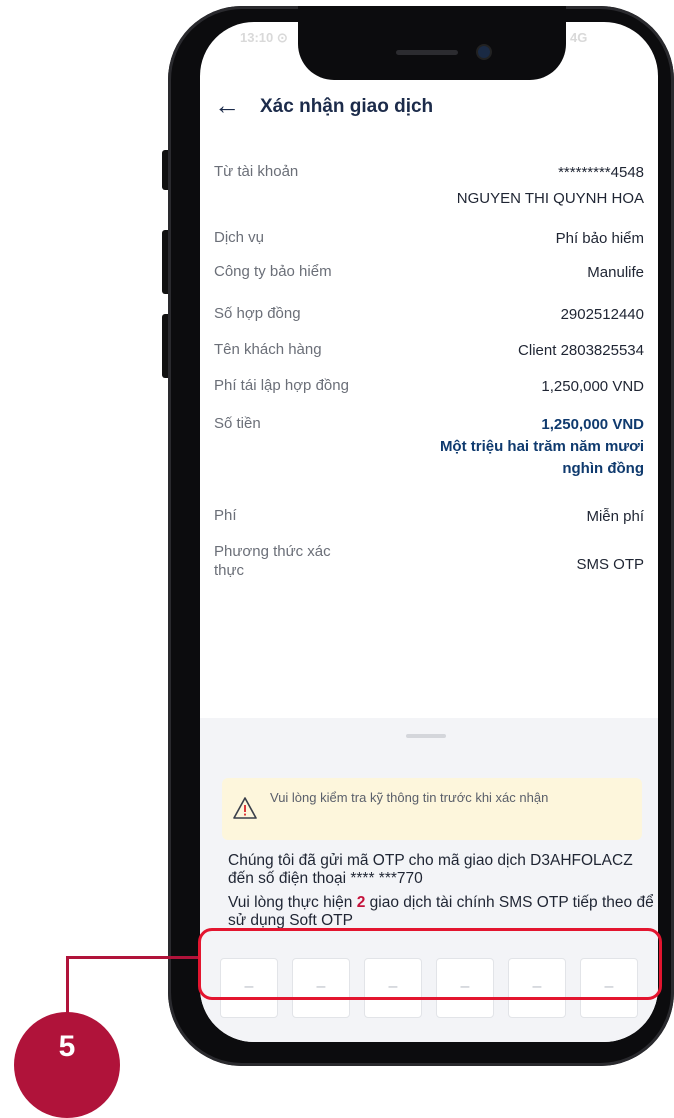 This screenshot has height=1118, width=674. I want to click on detail-value: 1,250,000 VND, so click(592, 386).